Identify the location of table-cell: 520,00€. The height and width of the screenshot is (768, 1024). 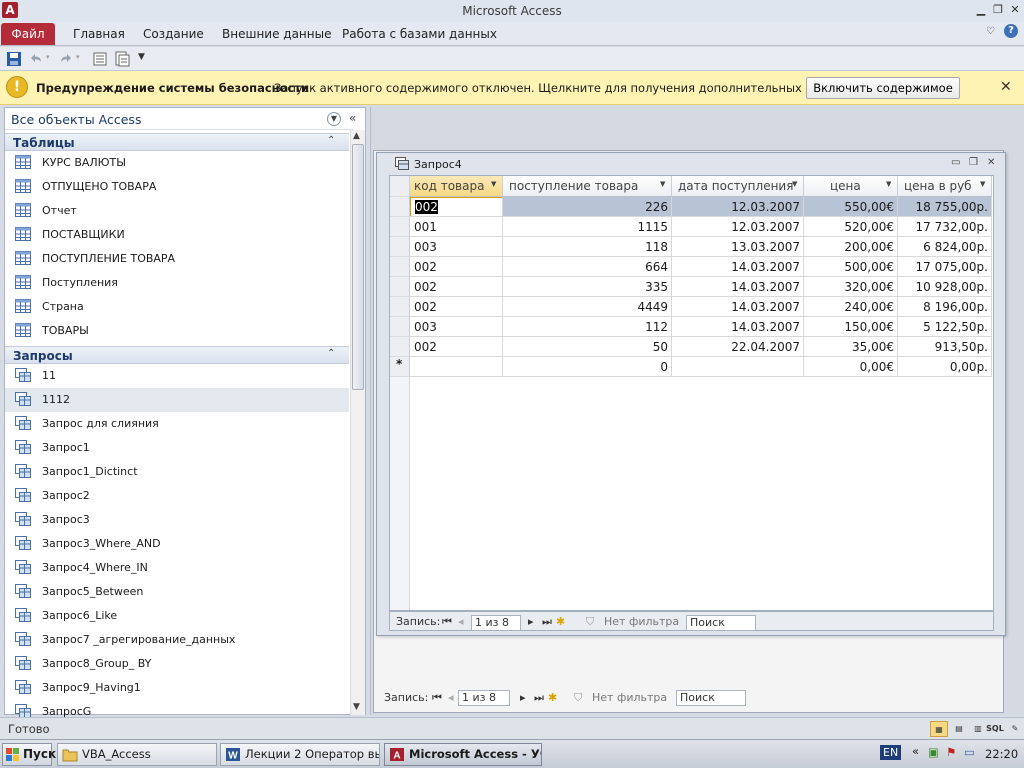
(851, 227).